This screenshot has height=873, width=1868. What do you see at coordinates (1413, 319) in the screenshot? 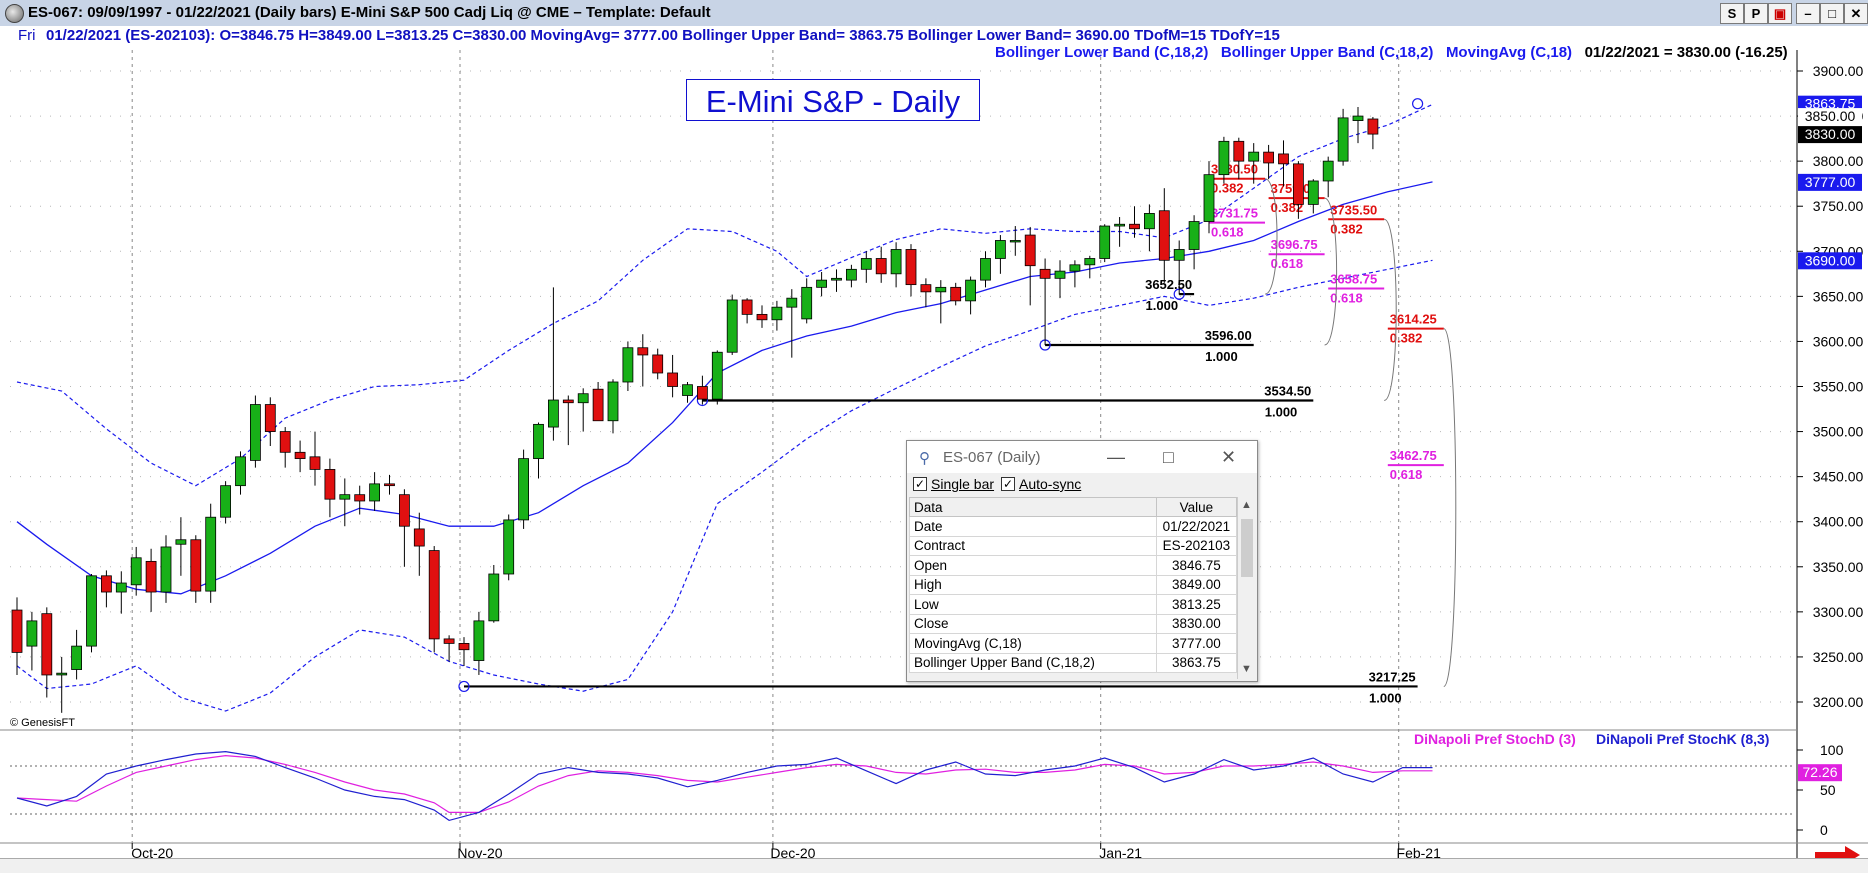
I see `fib-price-label: 3614.25` at bounding box center [1413, 319].